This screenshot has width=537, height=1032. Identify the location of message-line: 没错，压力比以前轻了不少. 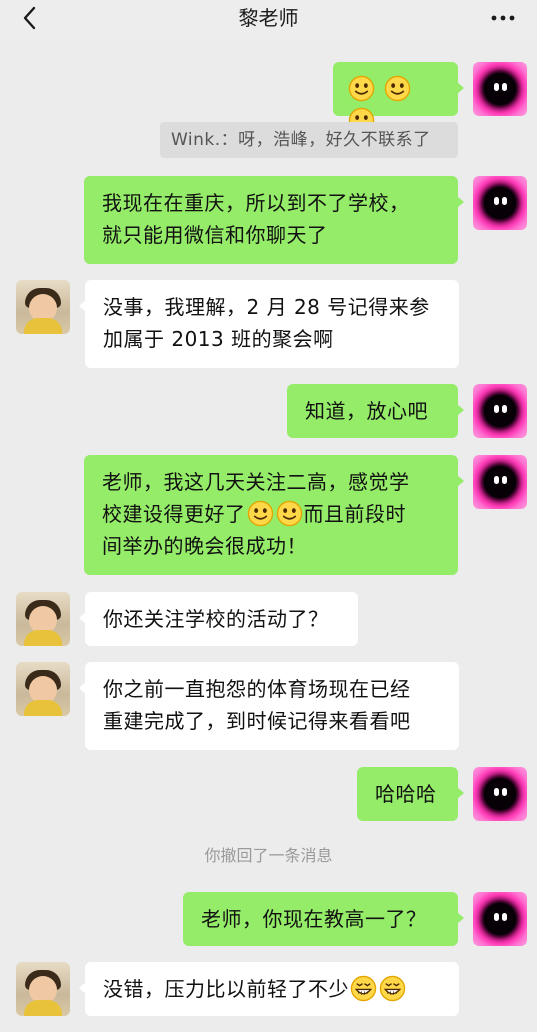
(226, 989).